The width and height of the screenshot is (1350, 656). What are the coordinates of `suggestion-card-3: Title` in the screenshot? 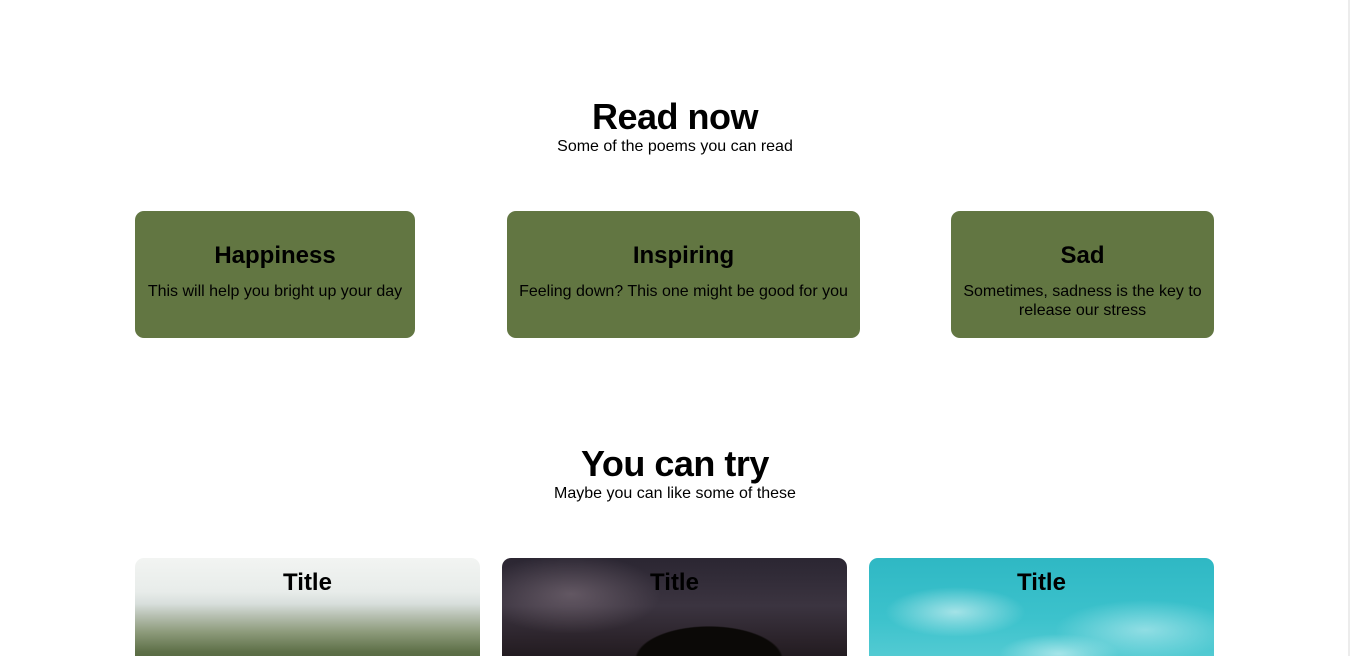 It's located at (1041, 607).